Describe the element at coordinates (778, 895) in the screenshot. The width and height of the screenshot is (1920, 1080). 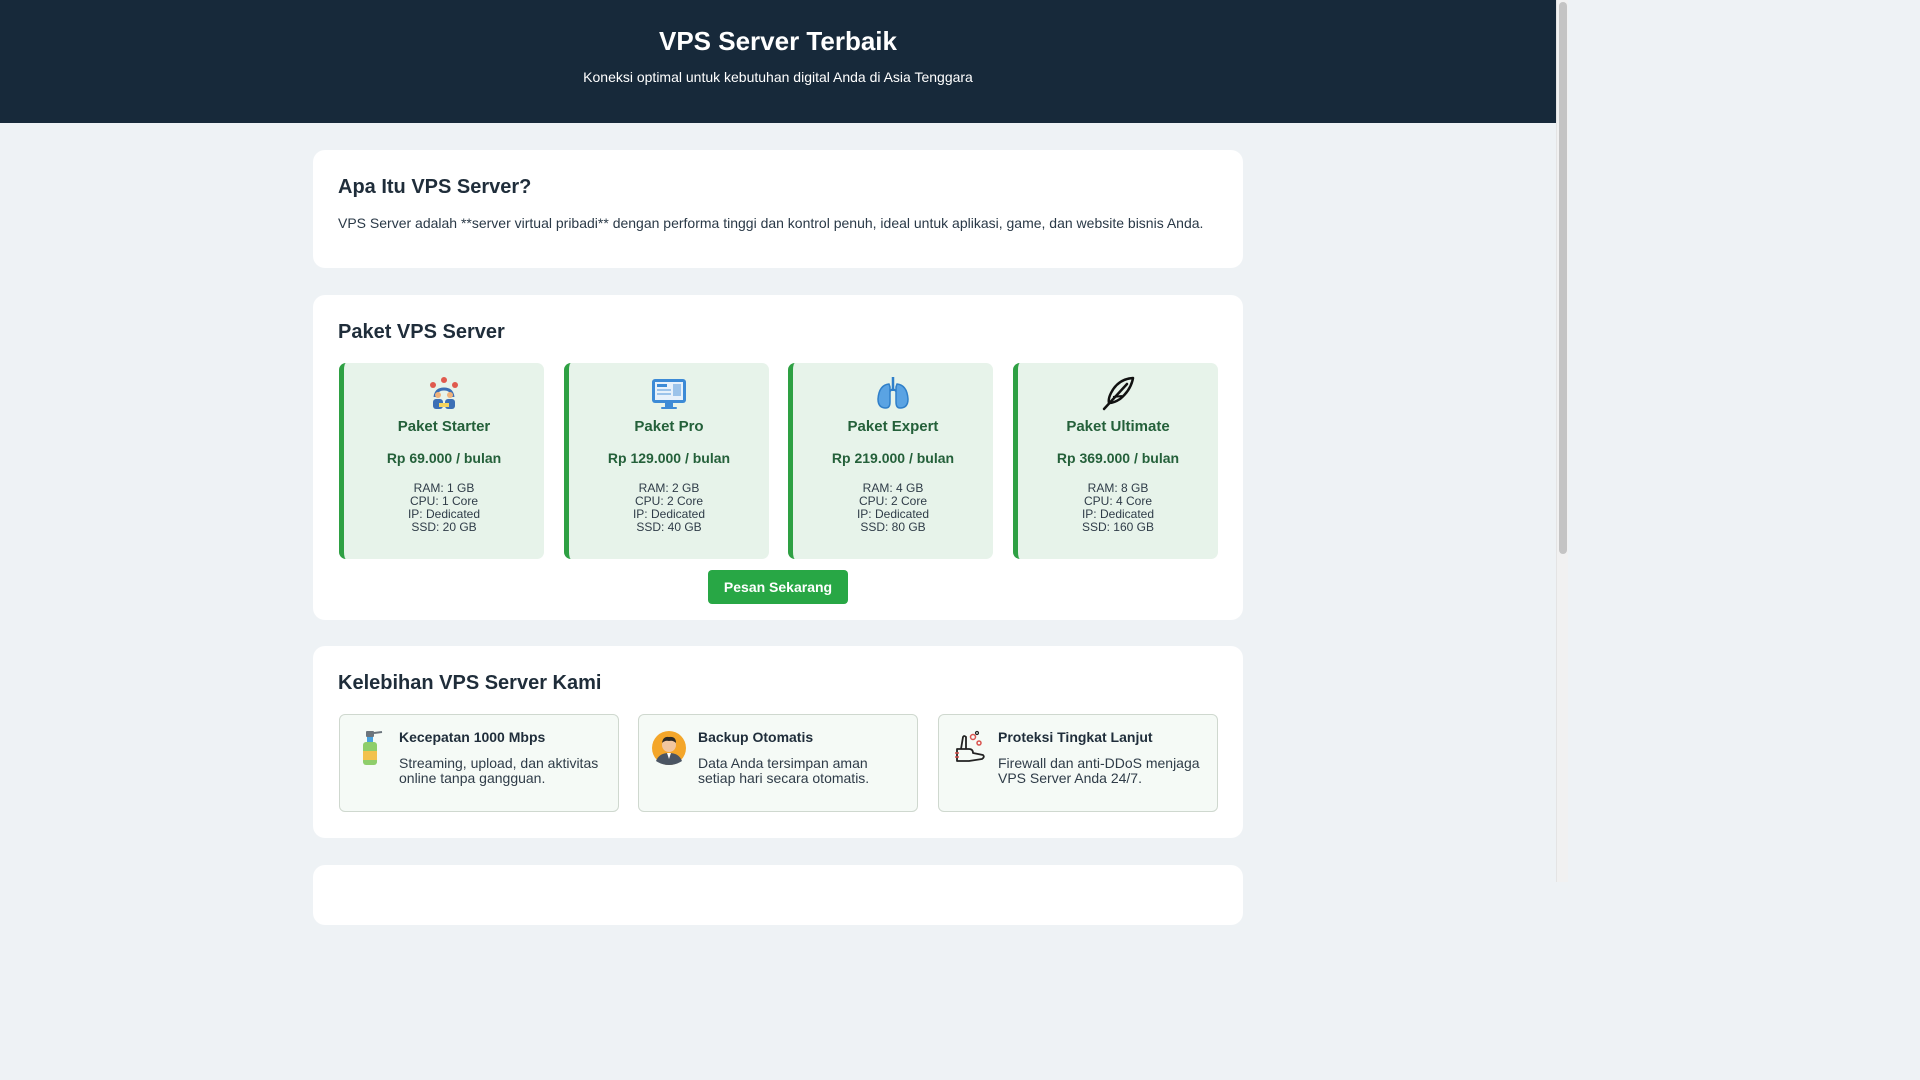
I see `next-section` at that location.